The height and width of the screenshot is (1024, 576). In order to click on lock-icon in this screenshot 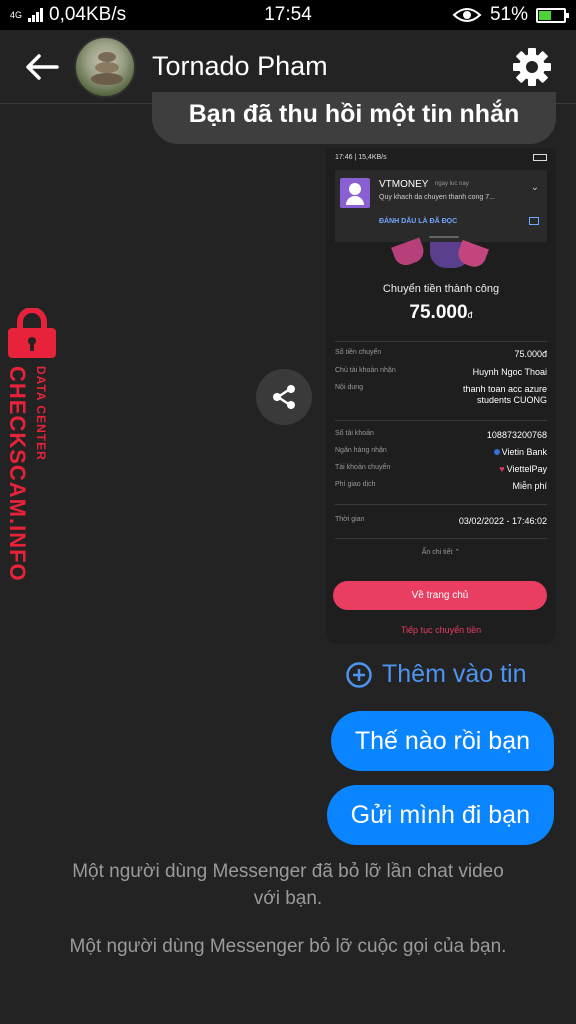, I will do `click(32, 333)`.